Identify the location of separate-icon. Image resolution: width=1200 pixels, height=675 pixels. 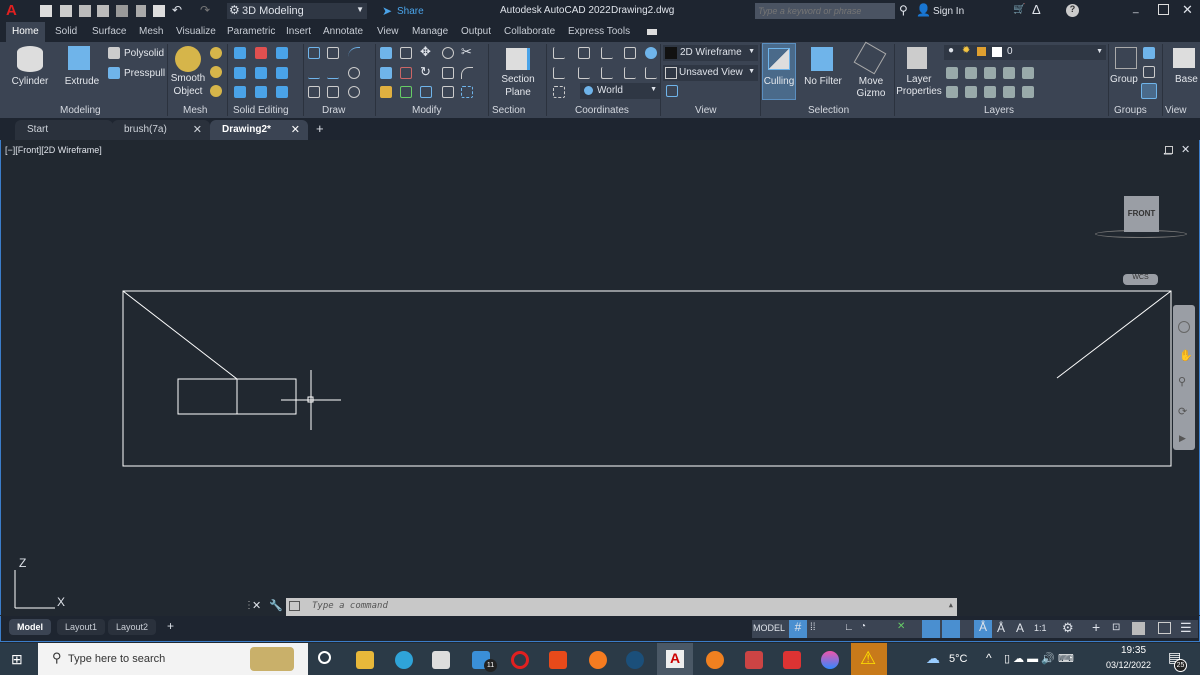
(282, 92).